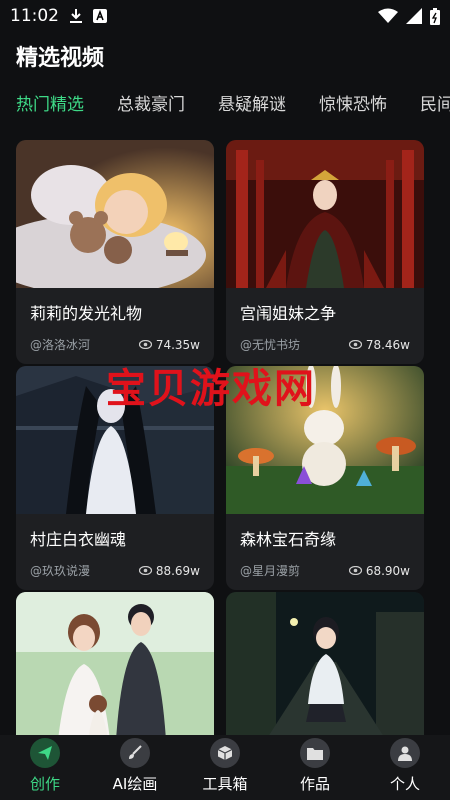  I want to click on nav-toolbox: 工具箱, so click(225, 767).